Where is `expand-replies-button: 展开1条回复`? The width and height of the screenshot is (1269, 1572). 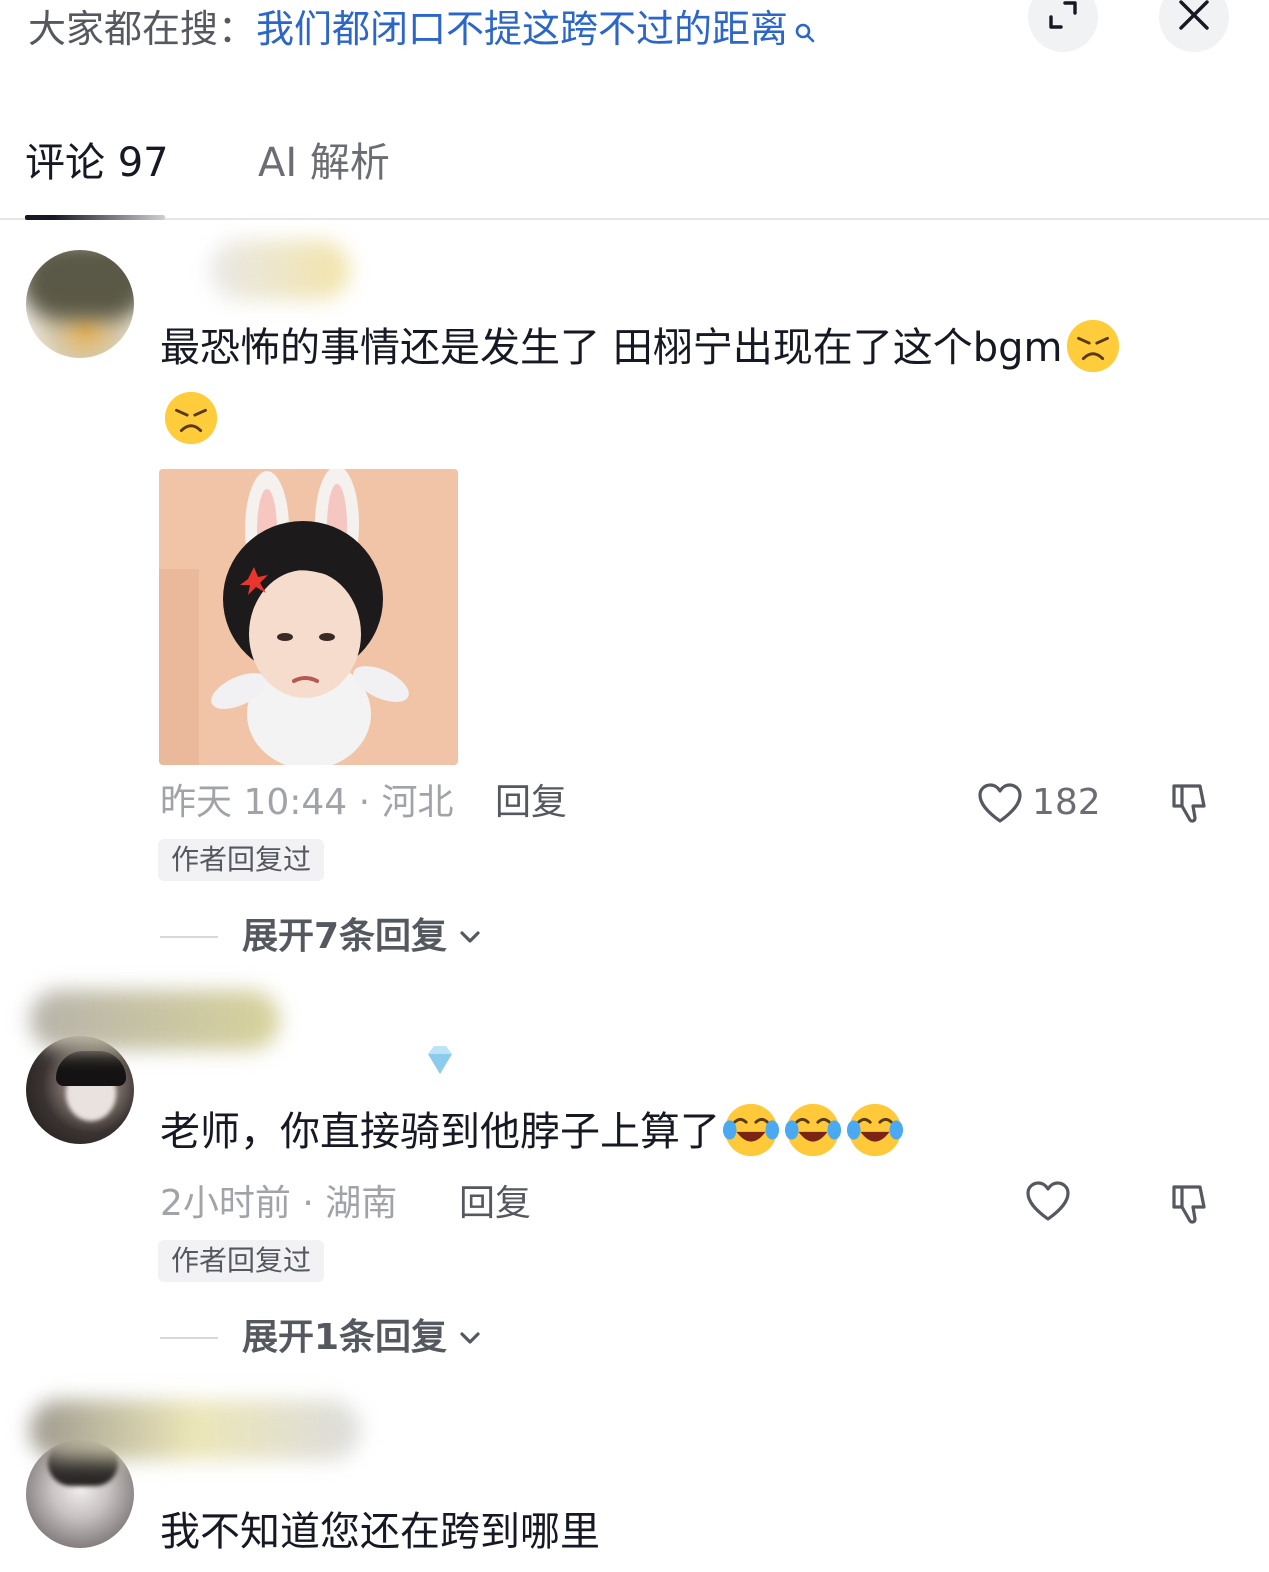
expand-replies-button: 展开1条回复 is located at coordinates (321, 1338).